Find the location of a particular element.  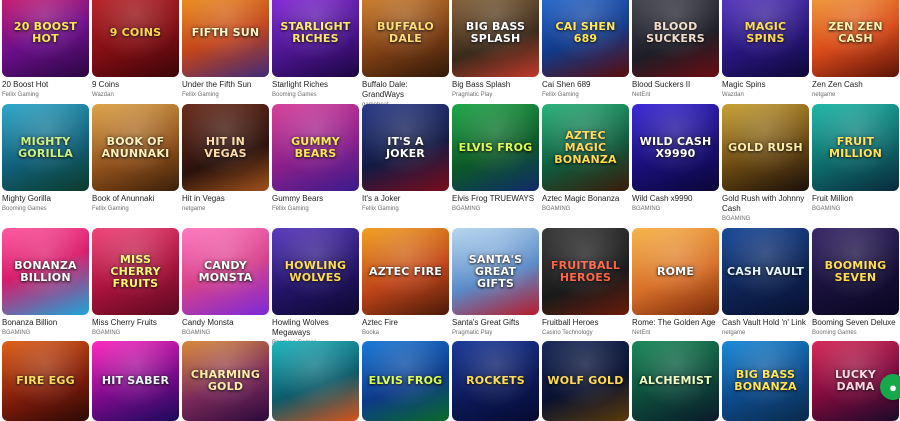

game-title: Buffalo Dale: GrandWays is located at coordinates (405, 90).